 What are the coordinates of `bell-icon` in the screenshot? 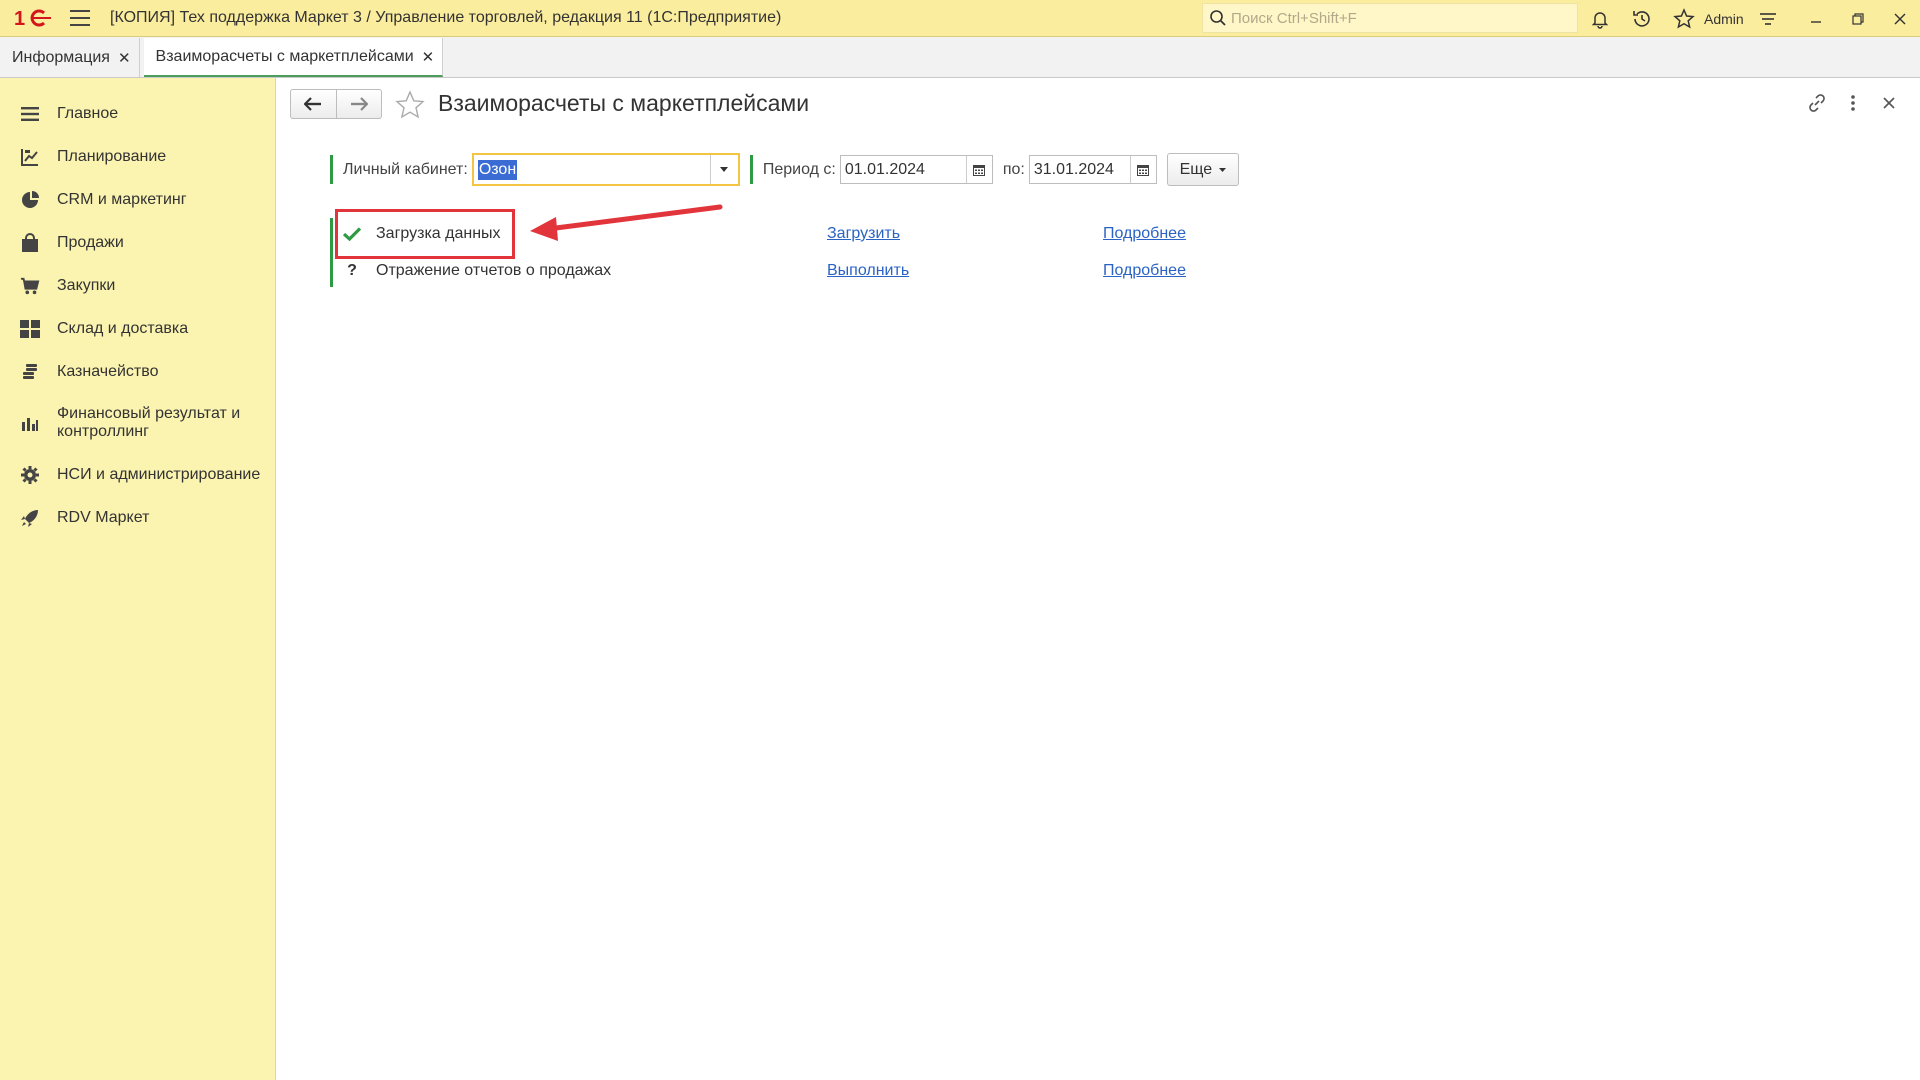 It's located at (1600, 19).